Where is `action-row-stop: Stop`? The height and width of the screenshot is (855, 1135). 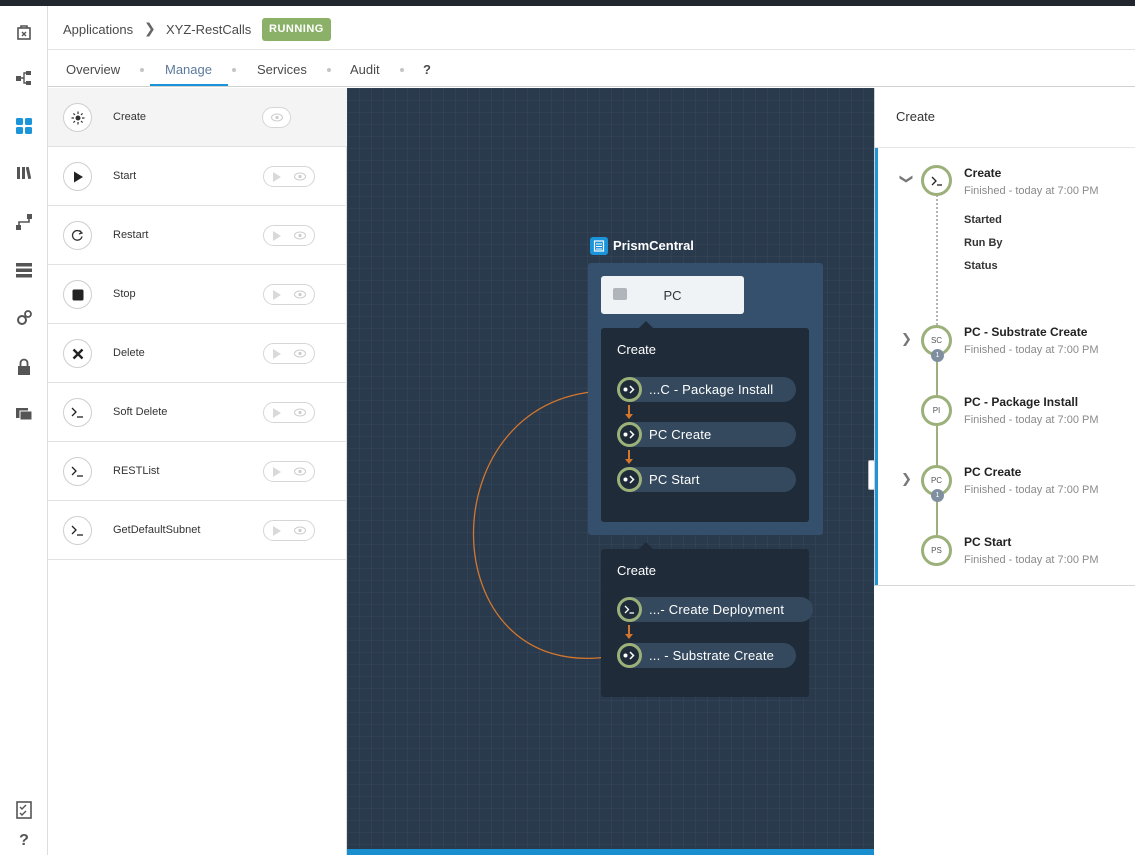 action-row-stop: Stop is located at coordinates (197, 294).